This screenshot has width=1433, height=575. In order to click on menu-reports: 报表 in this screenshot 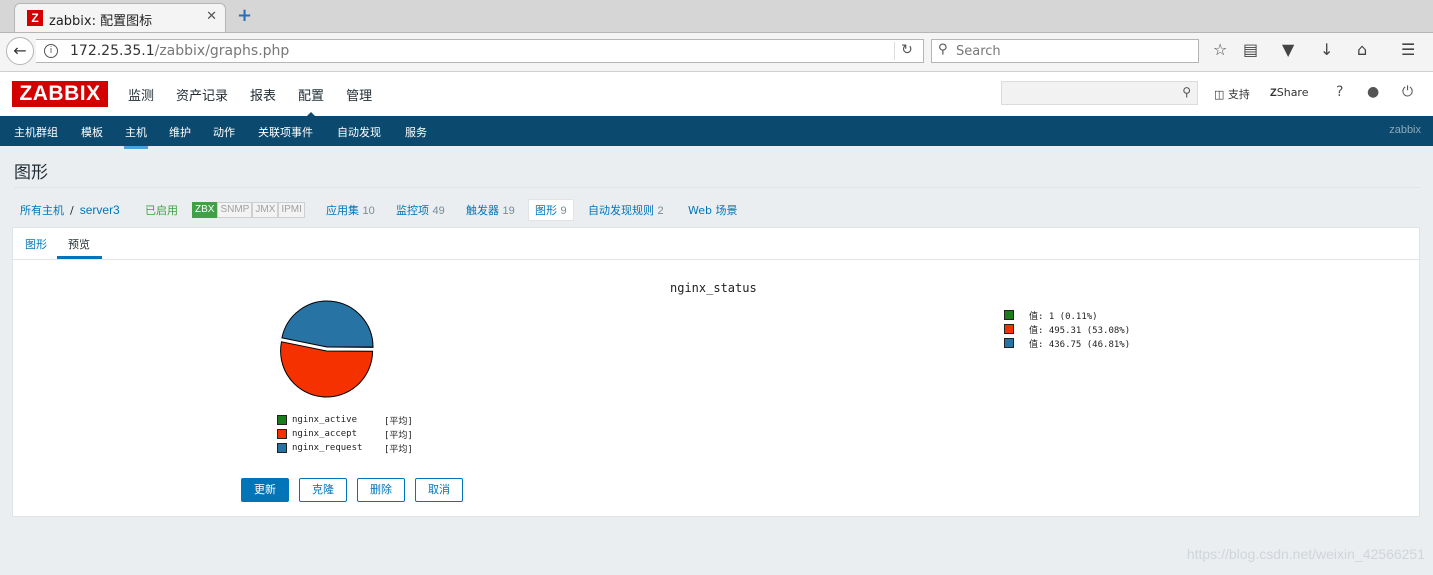, I will do `click(263, 94)`.